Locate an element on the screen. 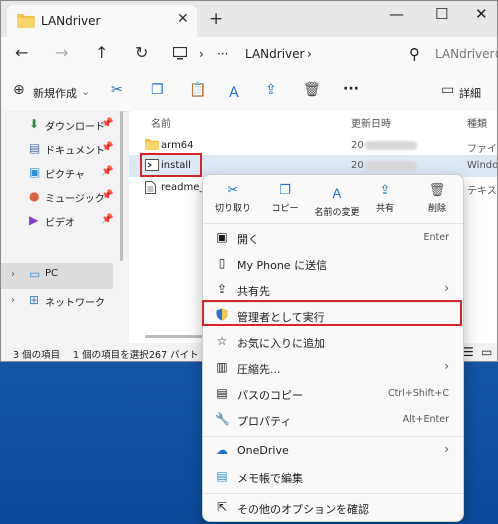  menu-item-open: ▣ 開く Enter is located at coordinates (333, 238).